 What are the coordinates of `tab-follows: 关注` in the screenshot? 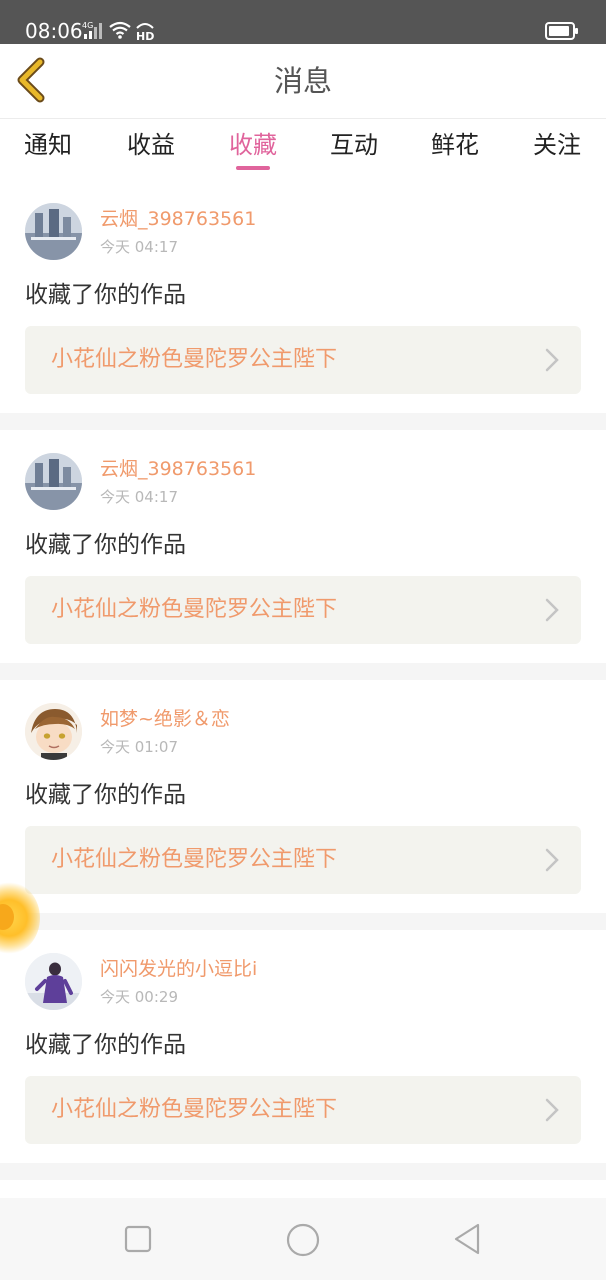 It's located at (556, 145).